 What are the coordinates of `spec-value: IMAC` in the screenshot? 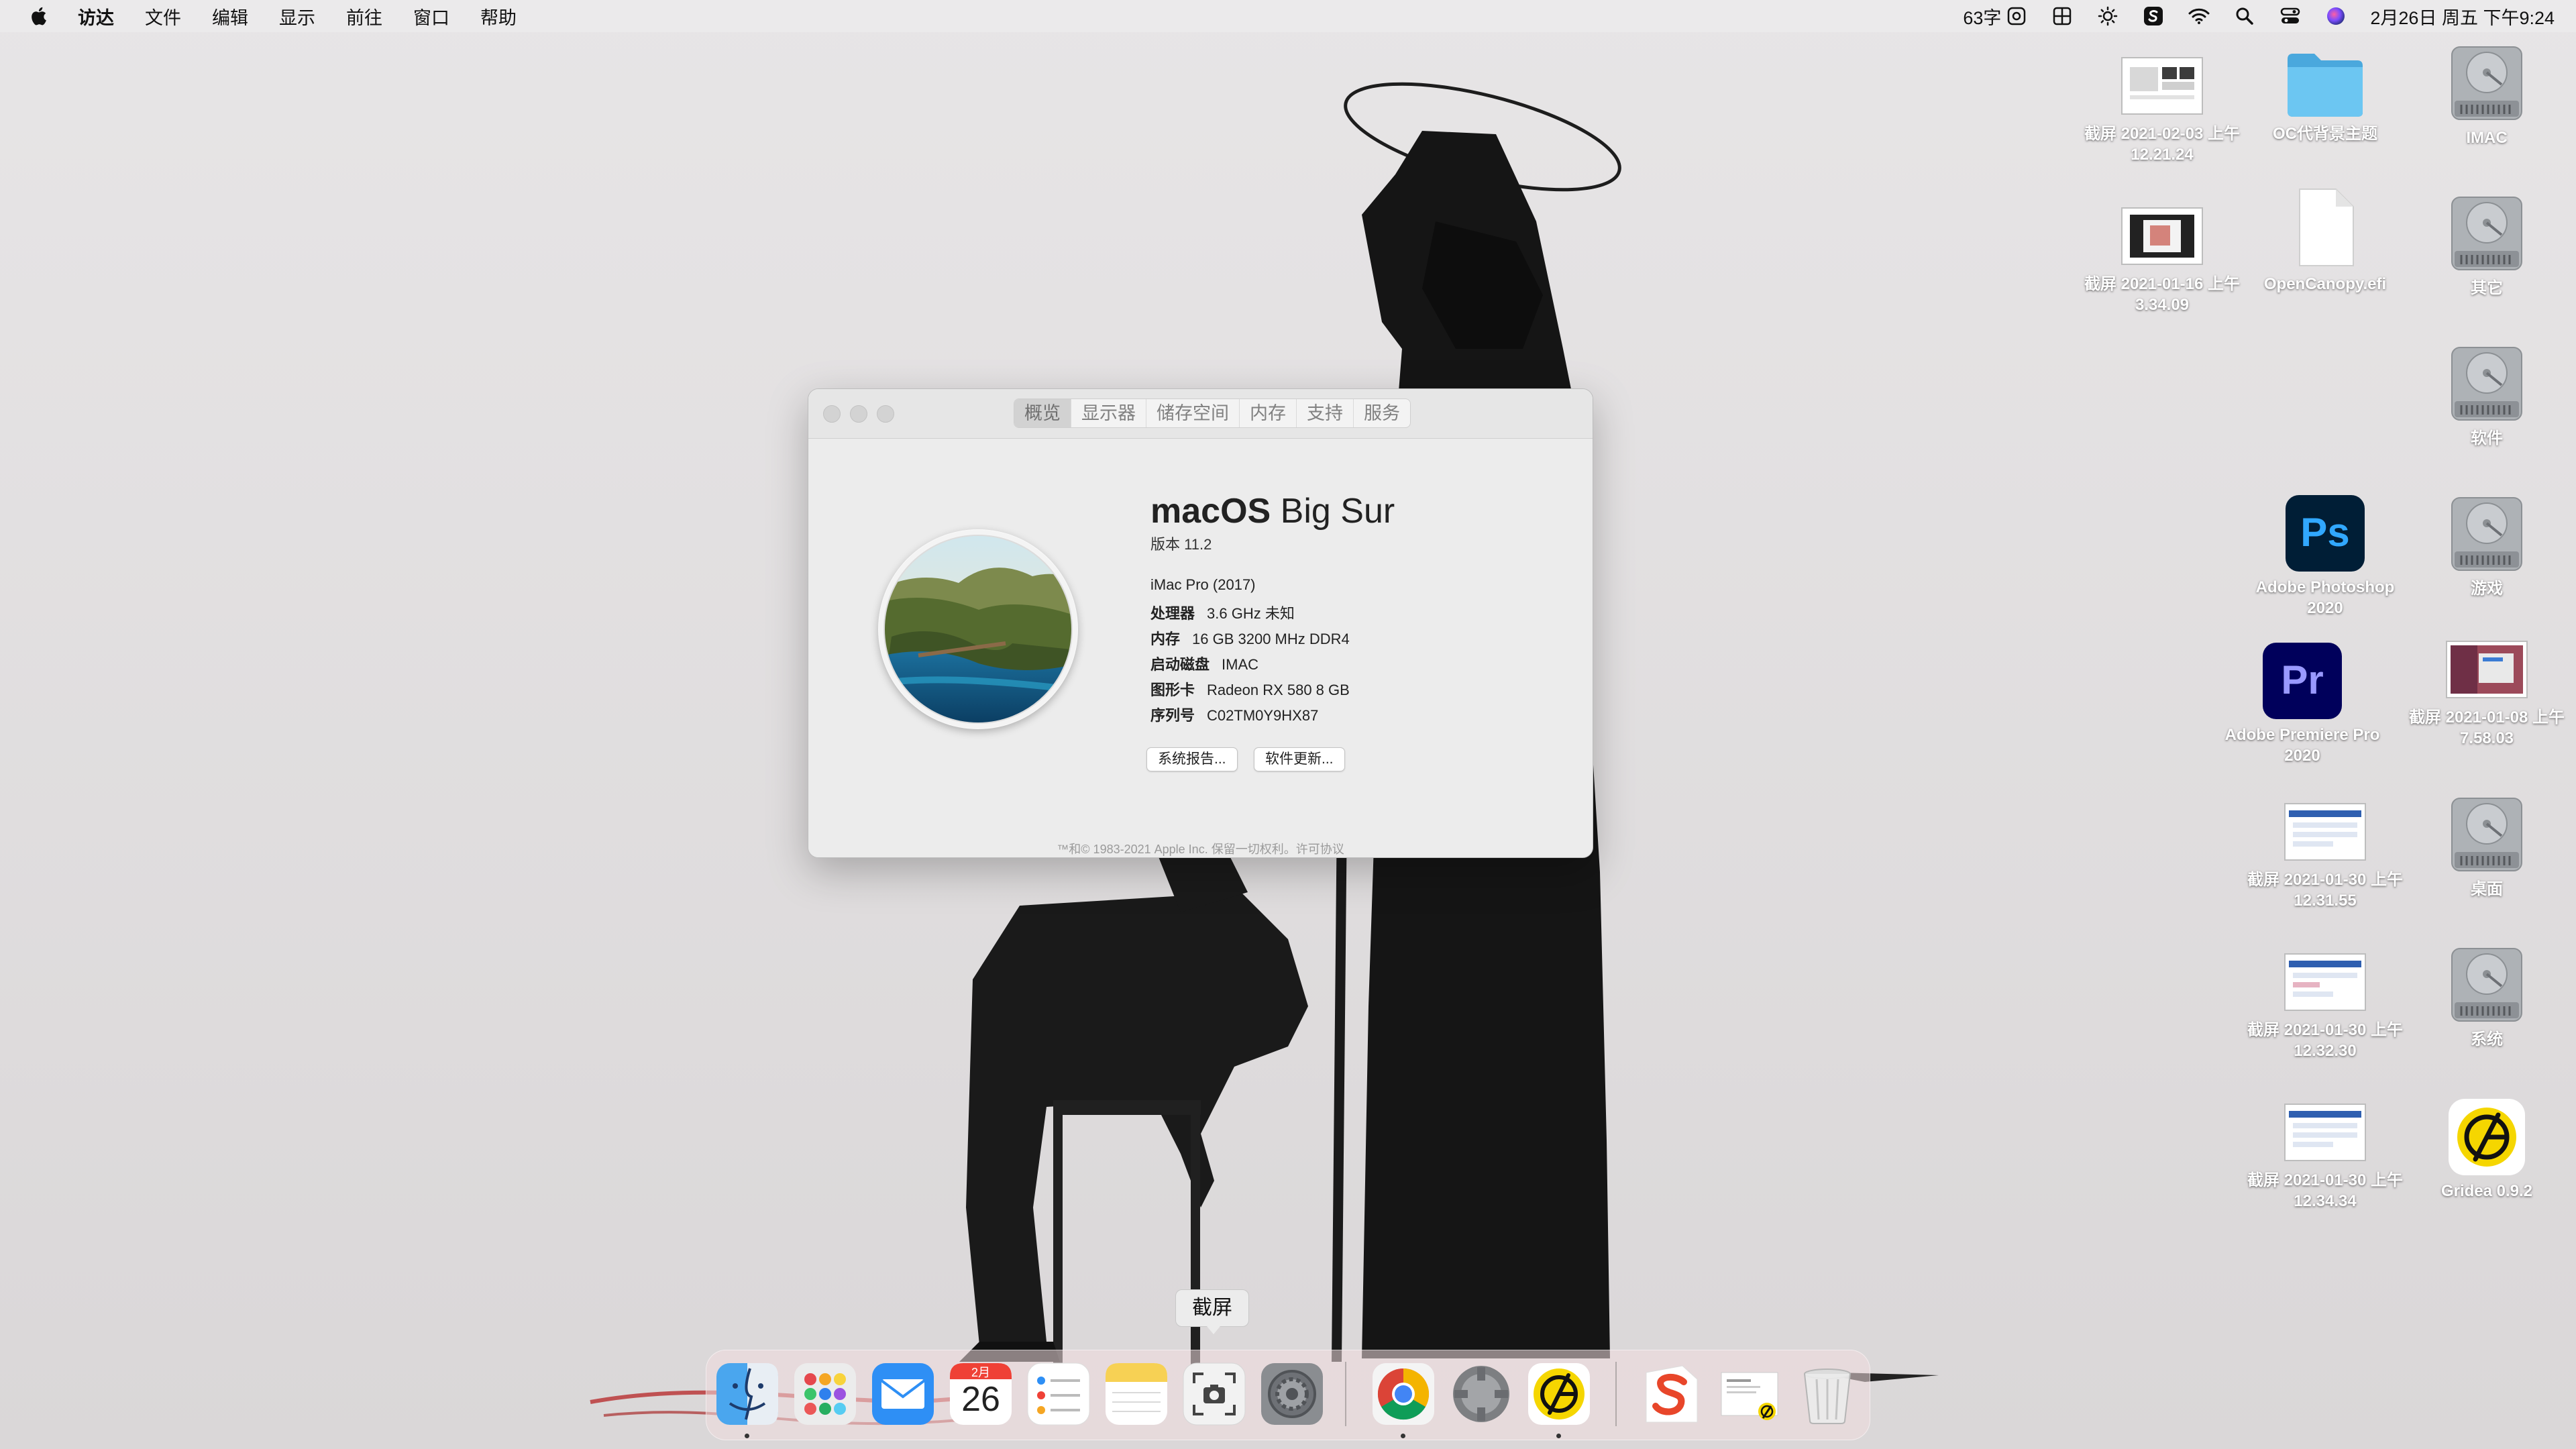 It's located at (1240, 664).